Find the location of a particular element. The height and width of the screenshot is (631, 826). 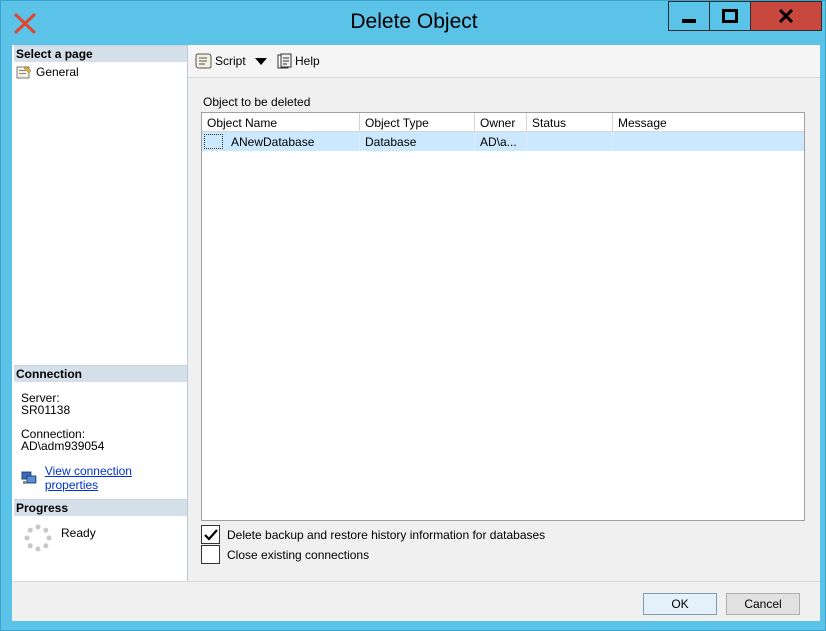

close-connections-option: Close existing connections is located at coordinates (285, 554).